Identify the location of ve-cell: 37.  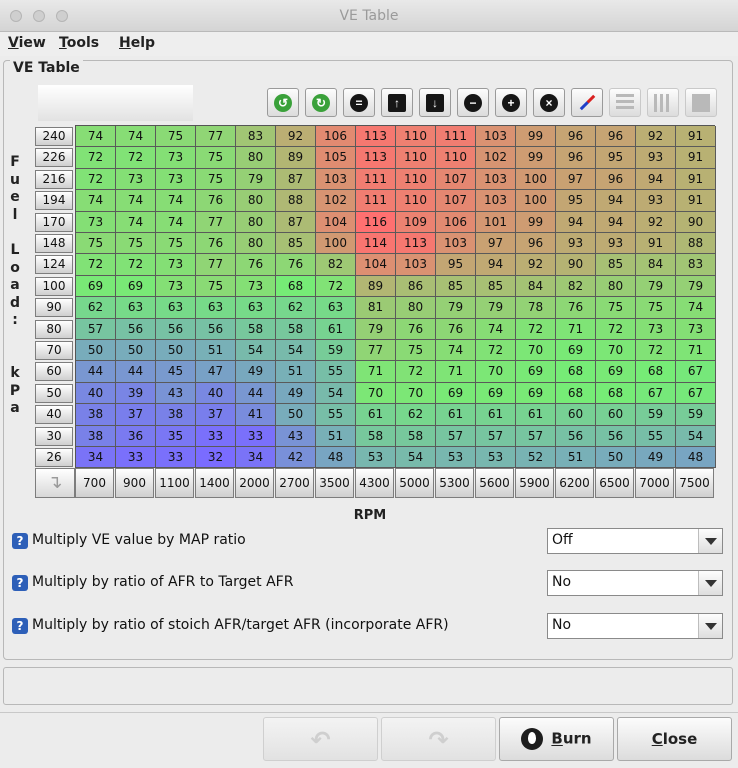
(216, 415).